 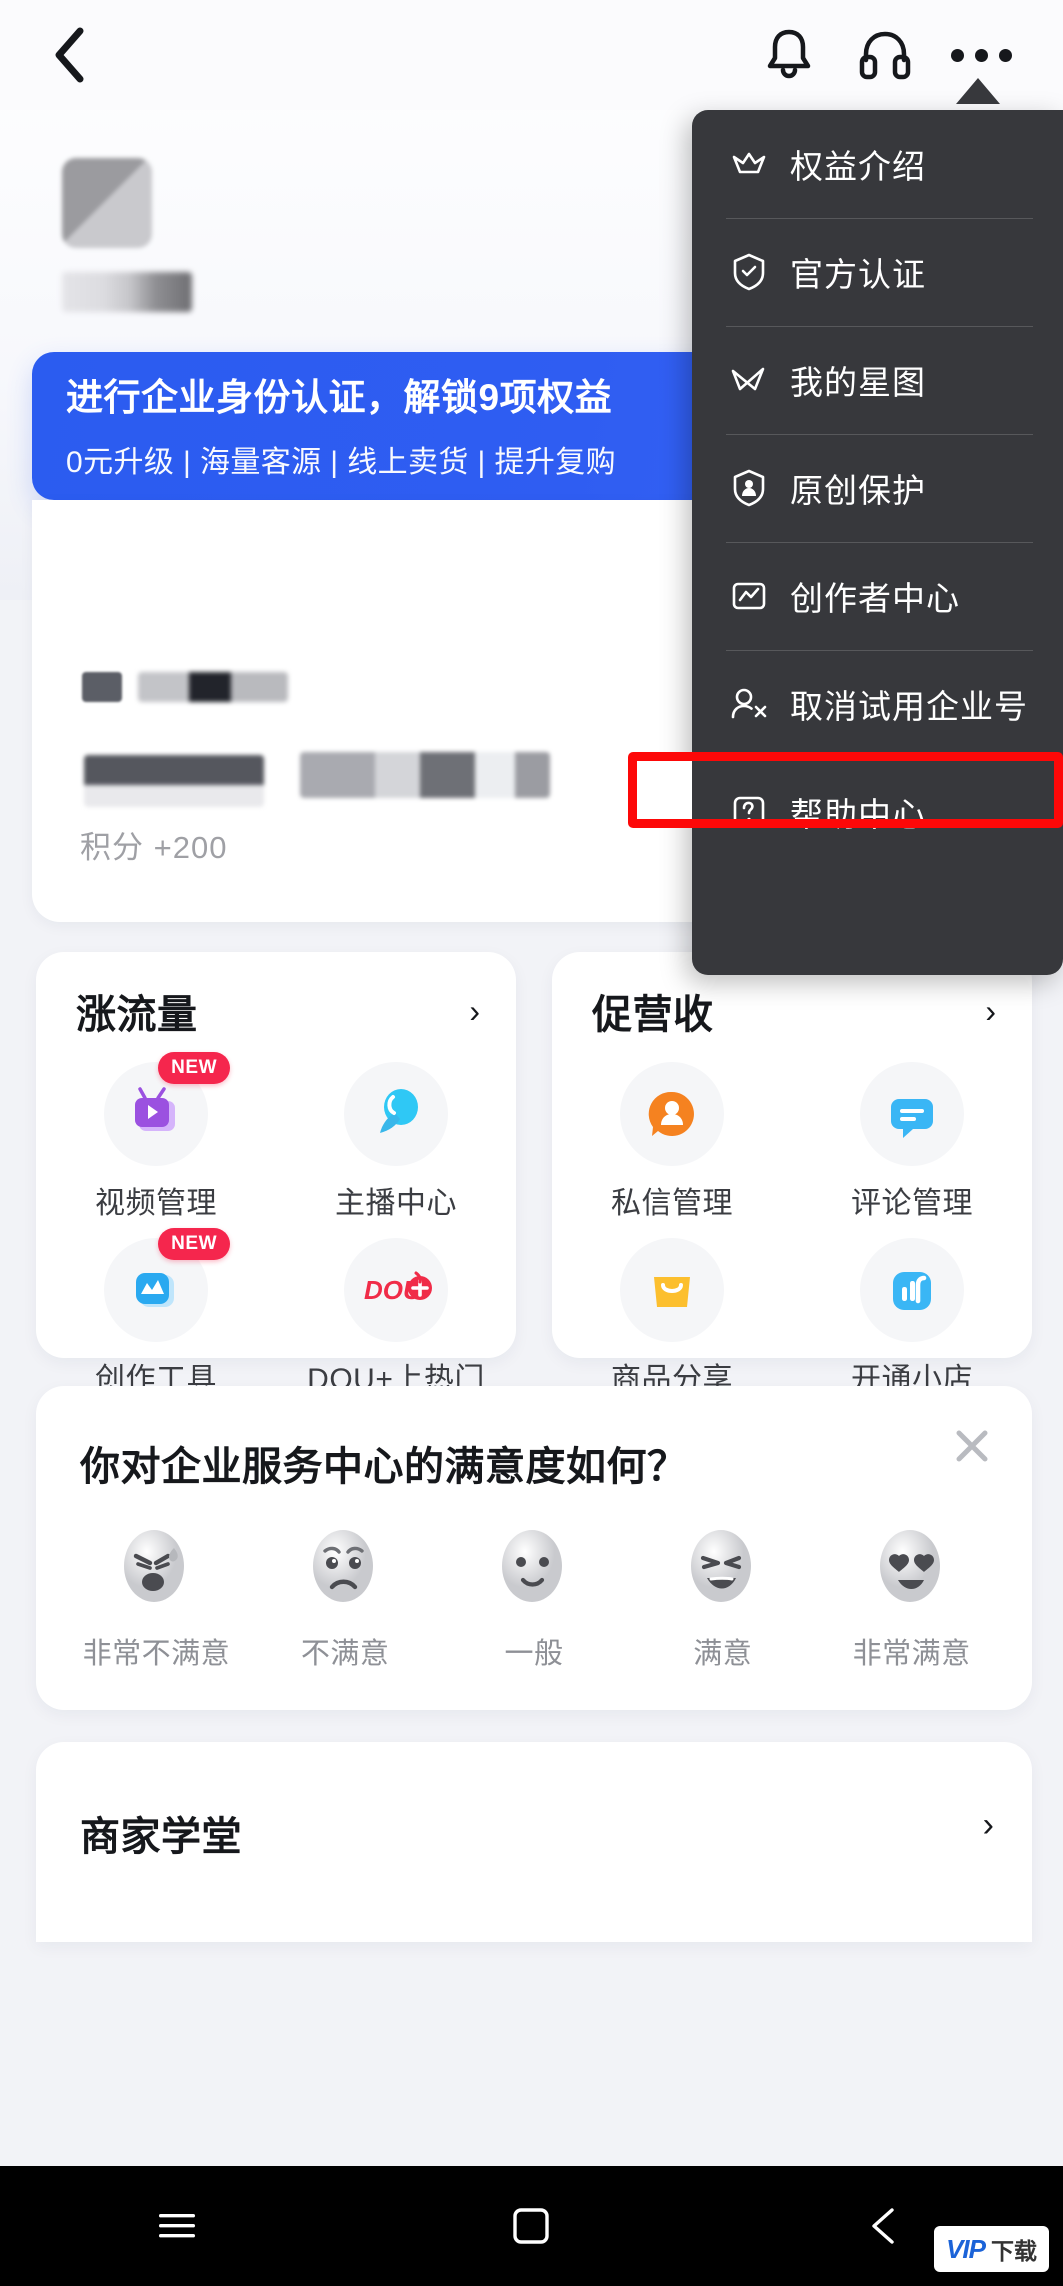 What do you see at coordinates (972, 1446) in the screenshot?
I see `close-icon` at bounding box center [972, 1446].